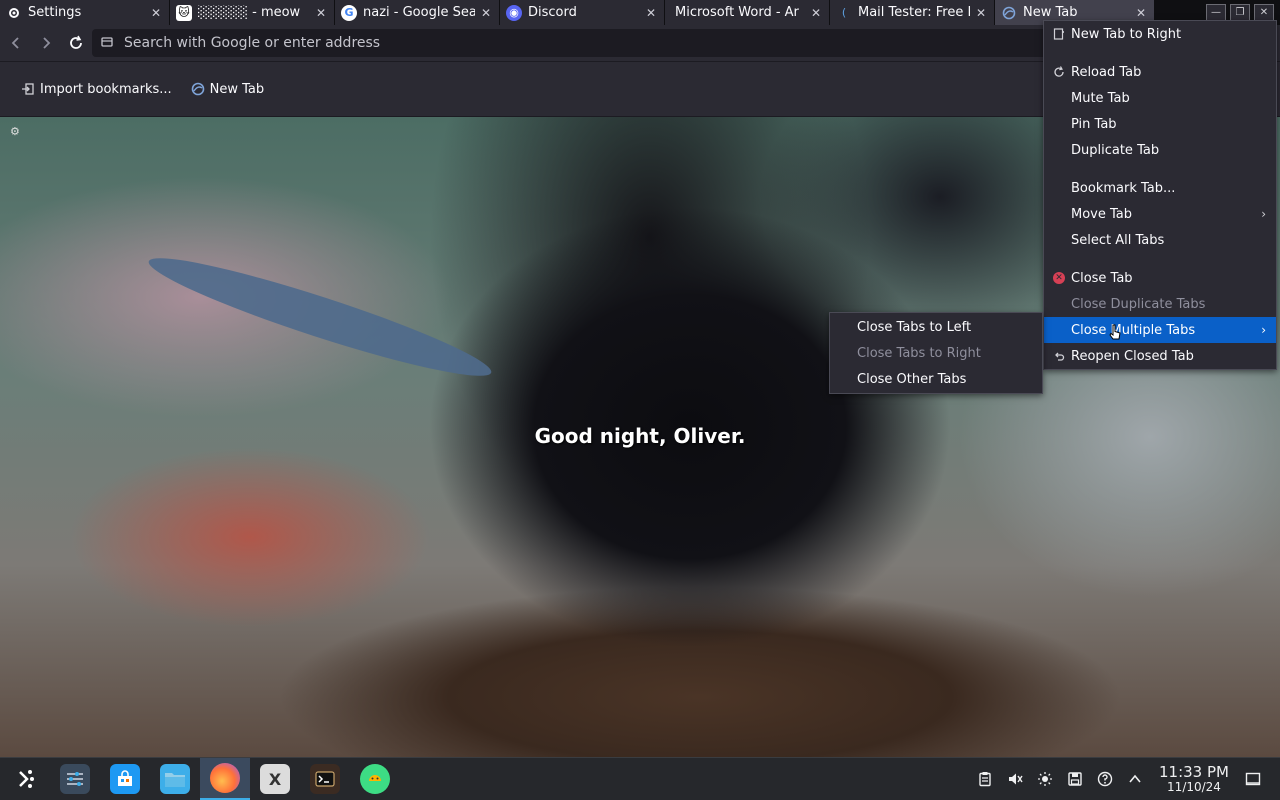 This screenshot has width=1280, height=800. I want to click on folder-icon, so click(175, 779).